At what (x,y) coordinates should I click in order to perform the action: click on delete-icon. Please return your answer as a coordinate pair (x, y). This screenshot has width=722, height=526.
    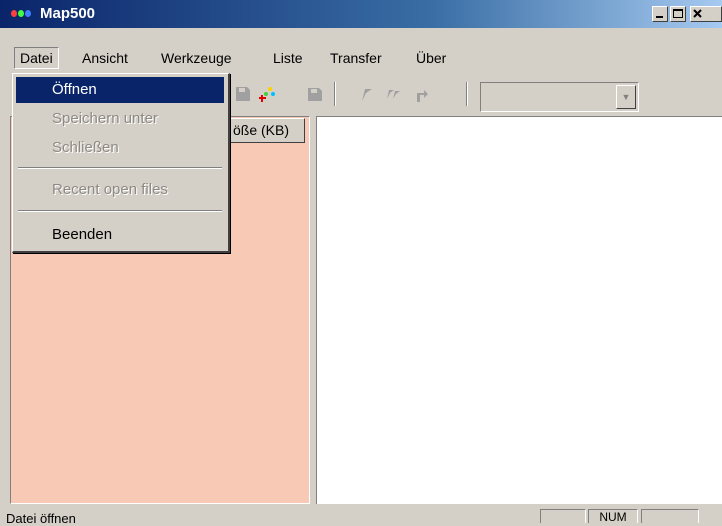
    Looking at the image, I should click on (315, 94).